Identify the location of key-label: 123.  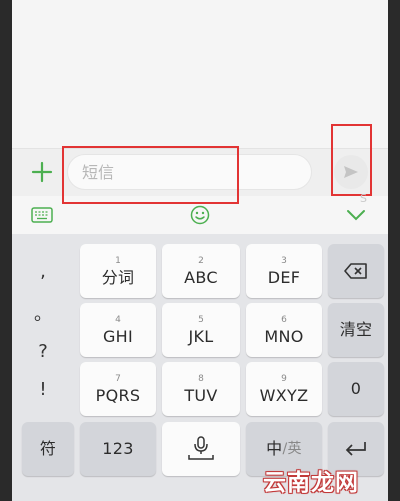
(118, 448).